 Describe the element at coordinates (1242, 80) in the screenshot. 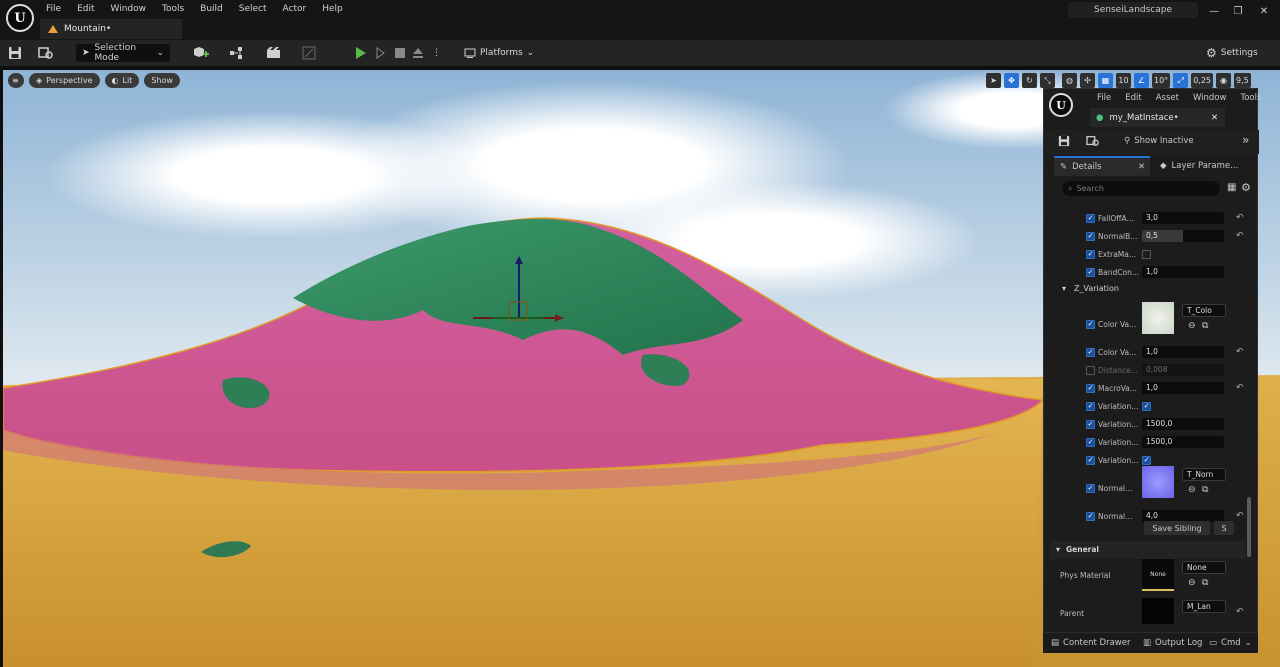

I see `camera-speed-value: 9,5` at that location.